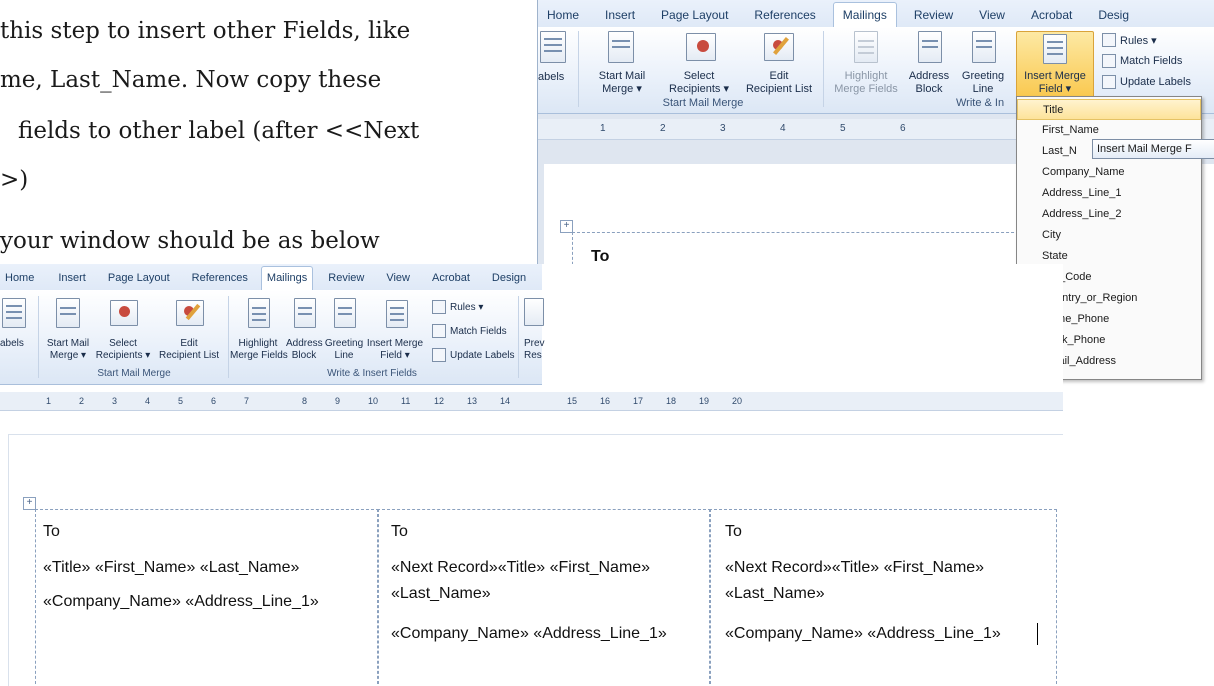 The width and height of the screenshot is (1214, 686). Describe the element at coordinates (699, 89) in the screenshot. I see `select-recipients-label-2: Recipients ▾` at that location.